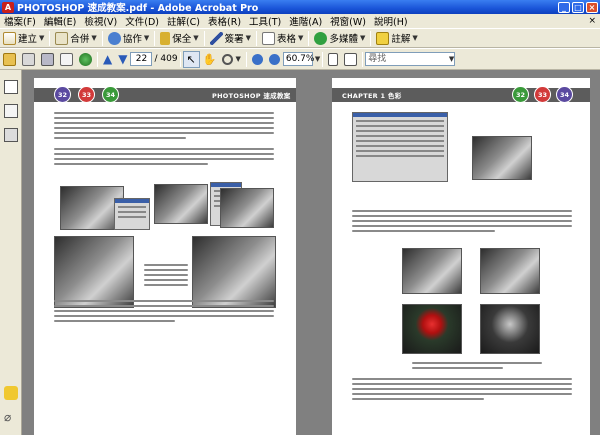 The width and height of the screenshot is (600, 435). Describe the element at coordinates (305, 21) in the screenshot. I see `menu-advanced: 進階(A)` at that location.